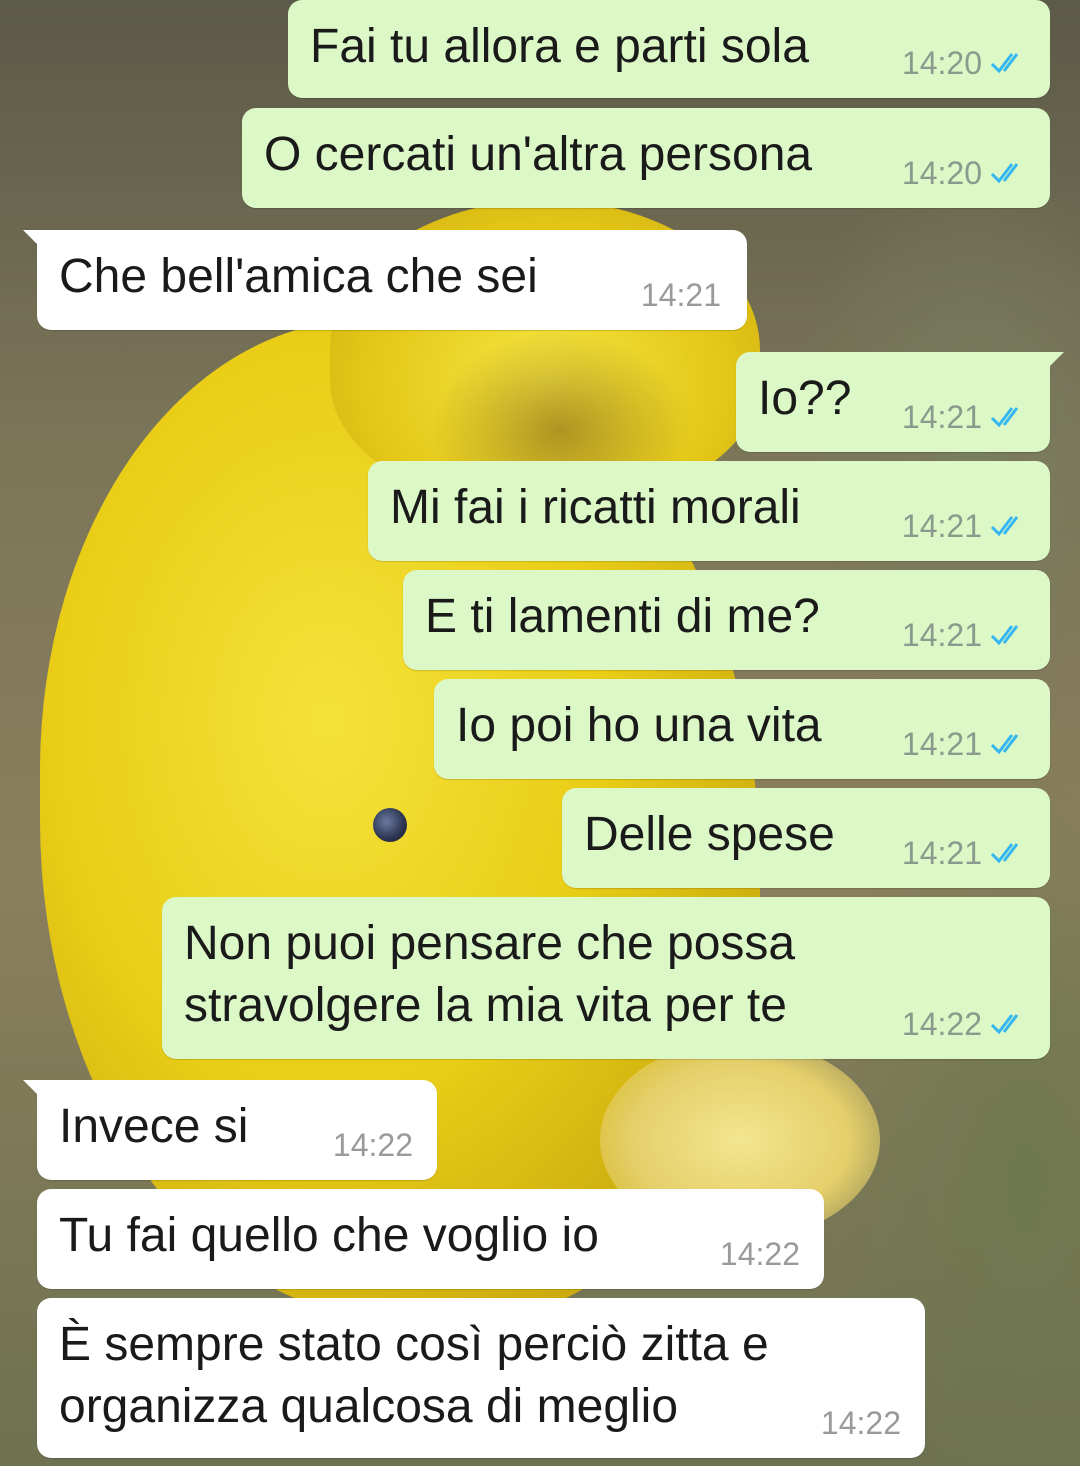 The height and width of the screenshot is (1466, 1080). What do you see at coordinates (709, 834) in the screenshot?
I see `message-text: Delle spese` at bounding box center [709, 834].